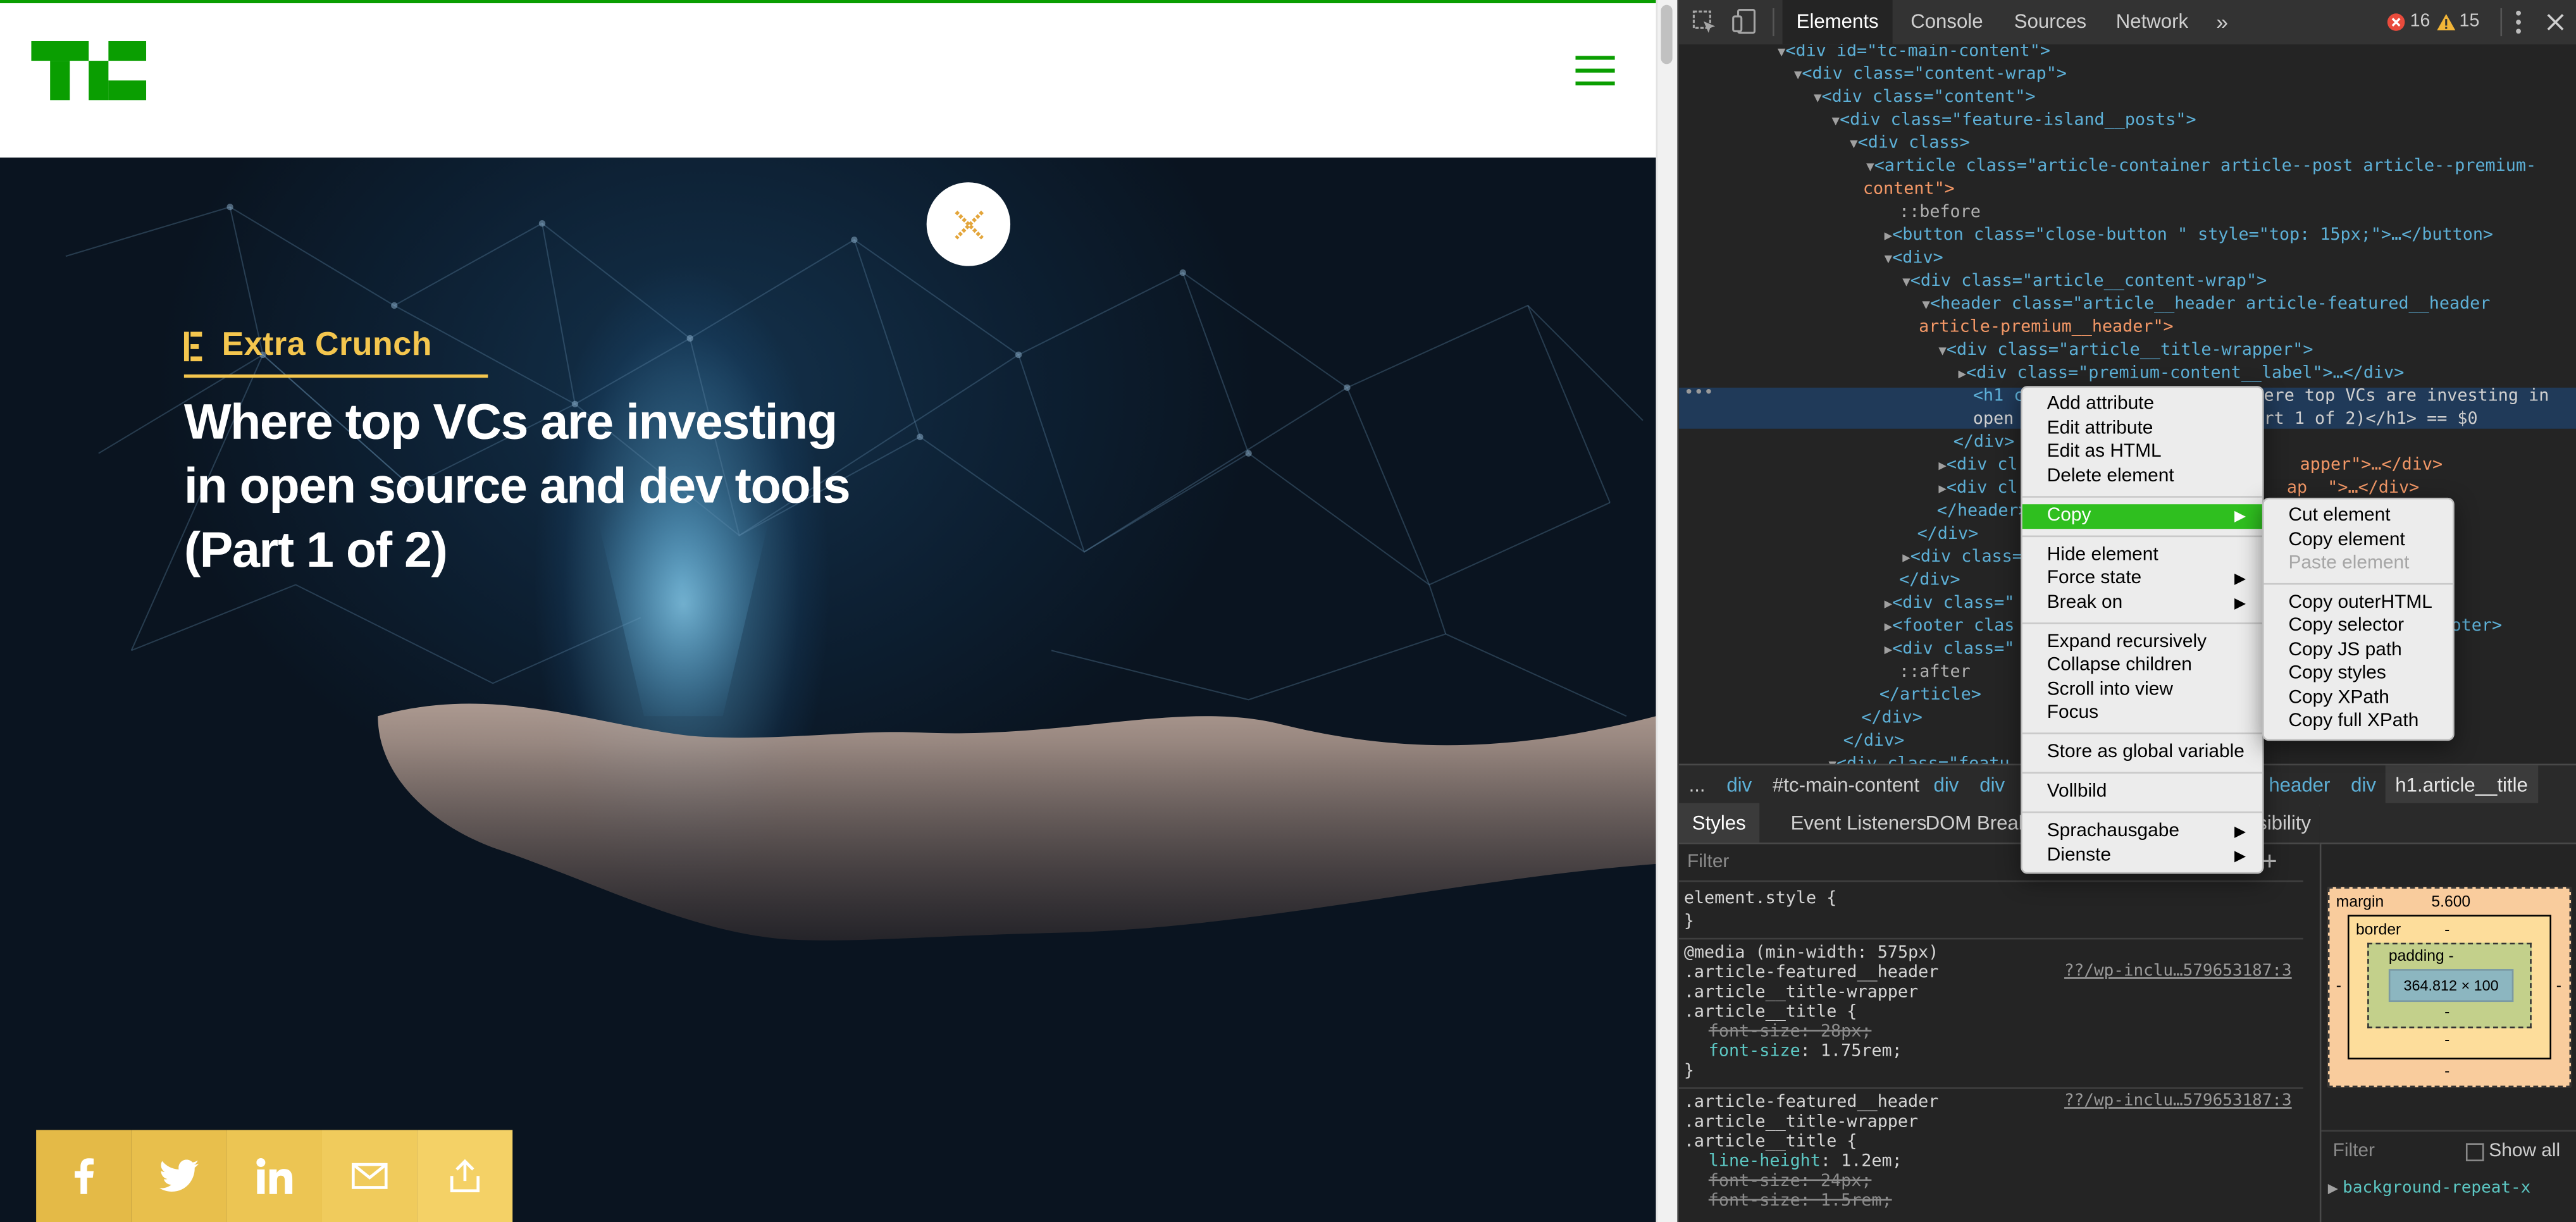 Image resolution: width=2576 pixels, height=1222 pixels. I want to click on subtab-dom-breakpoints: DOM Break, so click(1978, 823).